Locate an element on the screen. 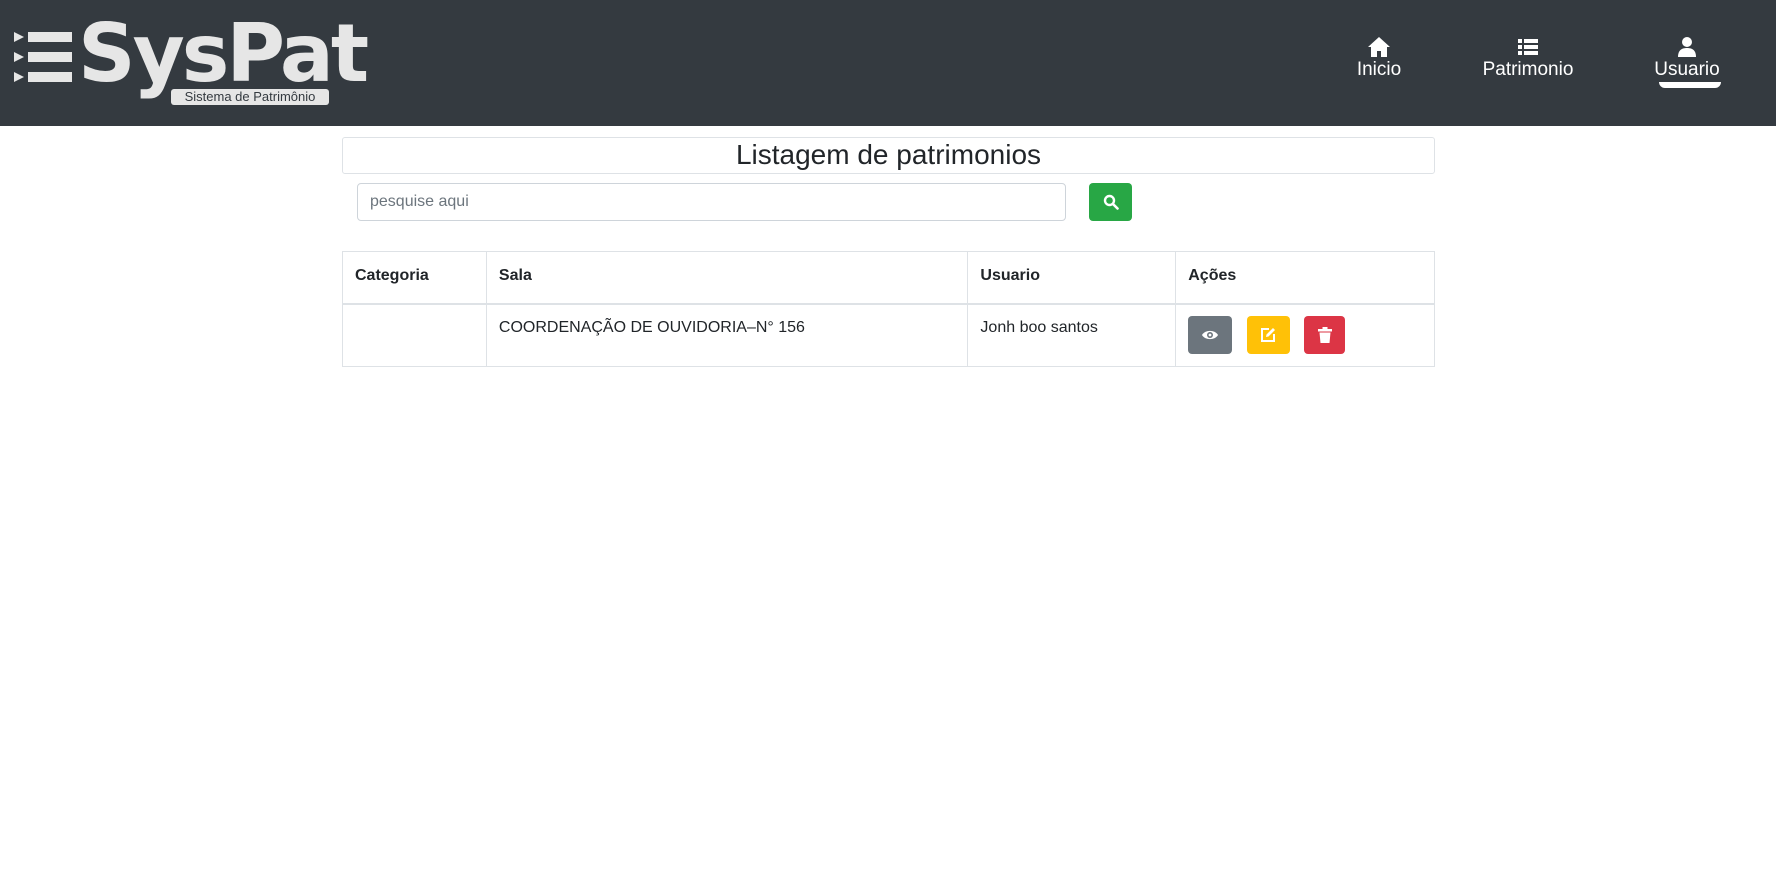 The image size is (1776, 889). edit-button is located at coordinates (1268, 334).